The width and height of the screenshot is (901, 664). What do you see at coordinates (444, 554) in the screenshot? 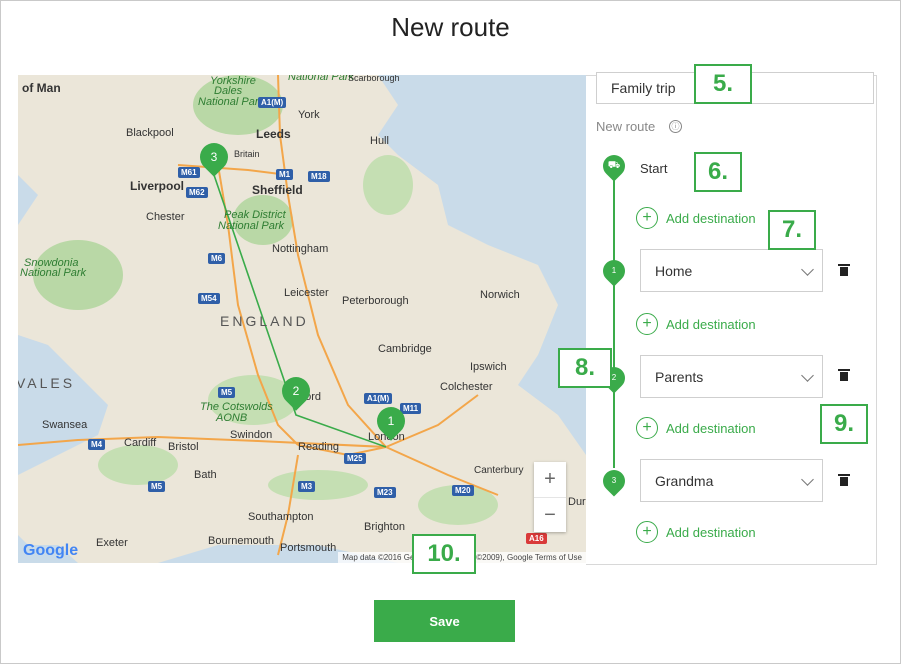
I see `callout-10: 10.` at bounding box center [444, 554].